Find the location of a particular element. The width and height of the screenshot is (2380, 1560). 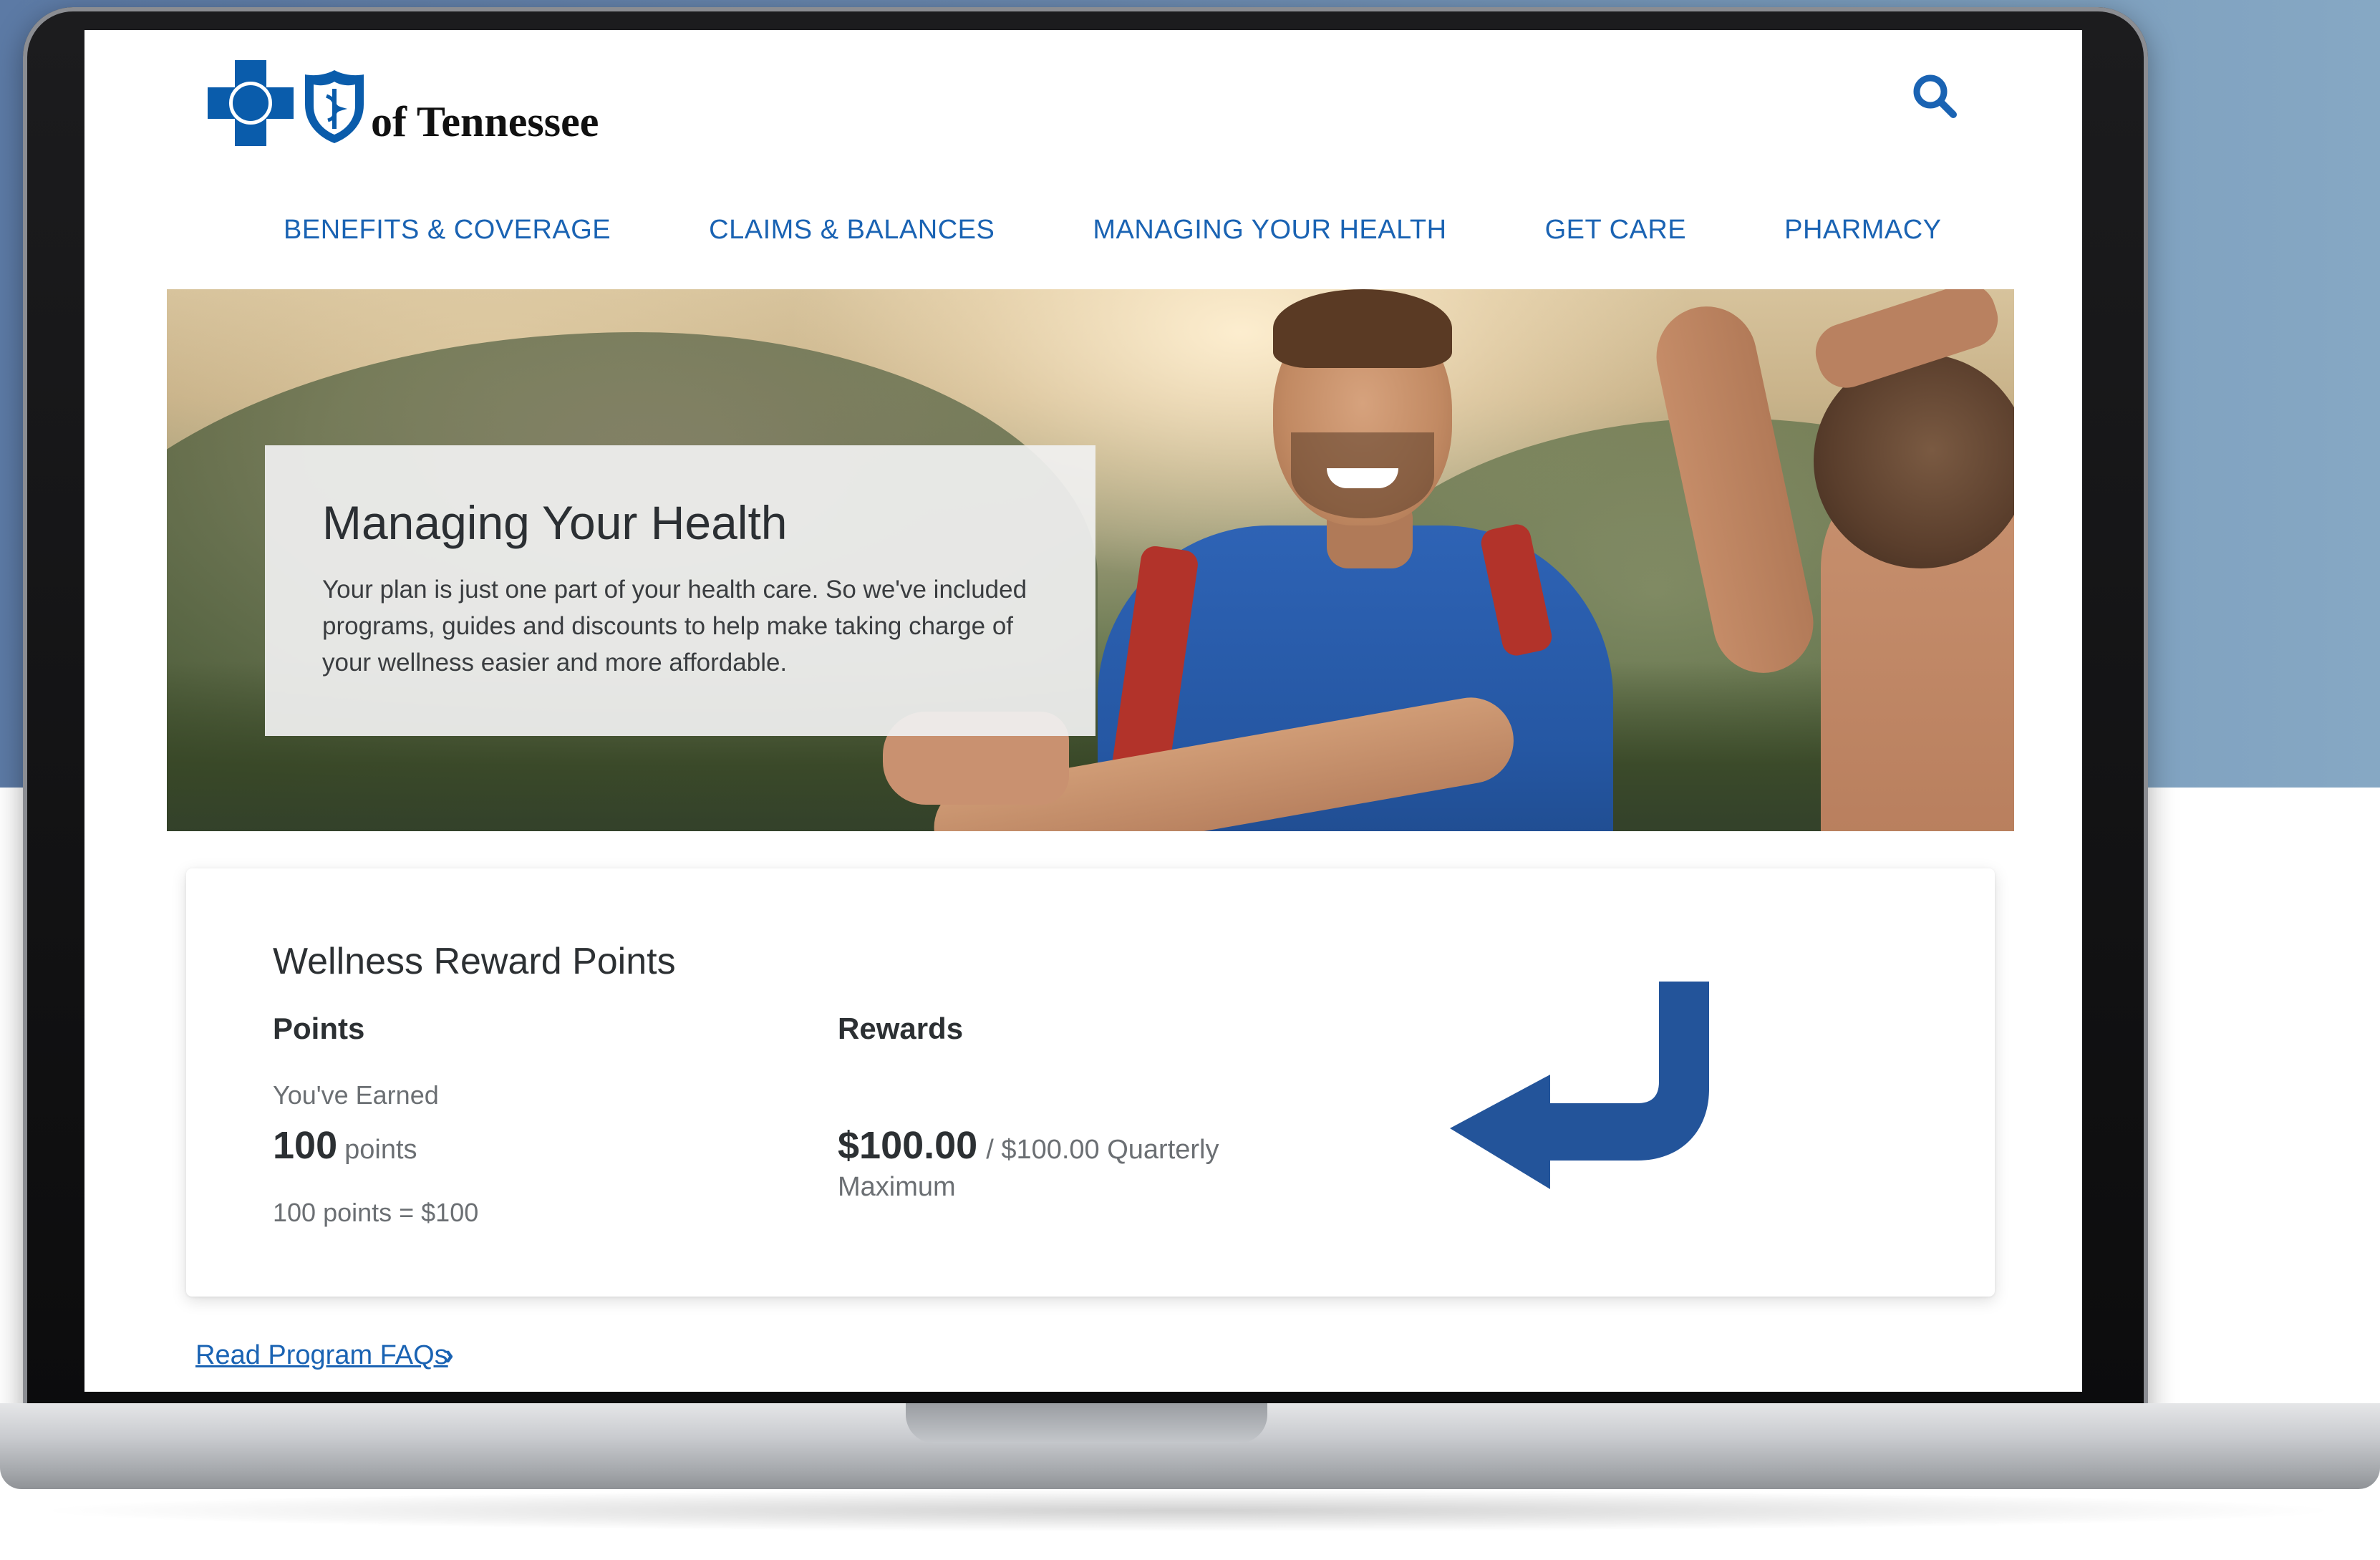

reward-maximum-label: Maximum is located at coordinates (897, 1187).